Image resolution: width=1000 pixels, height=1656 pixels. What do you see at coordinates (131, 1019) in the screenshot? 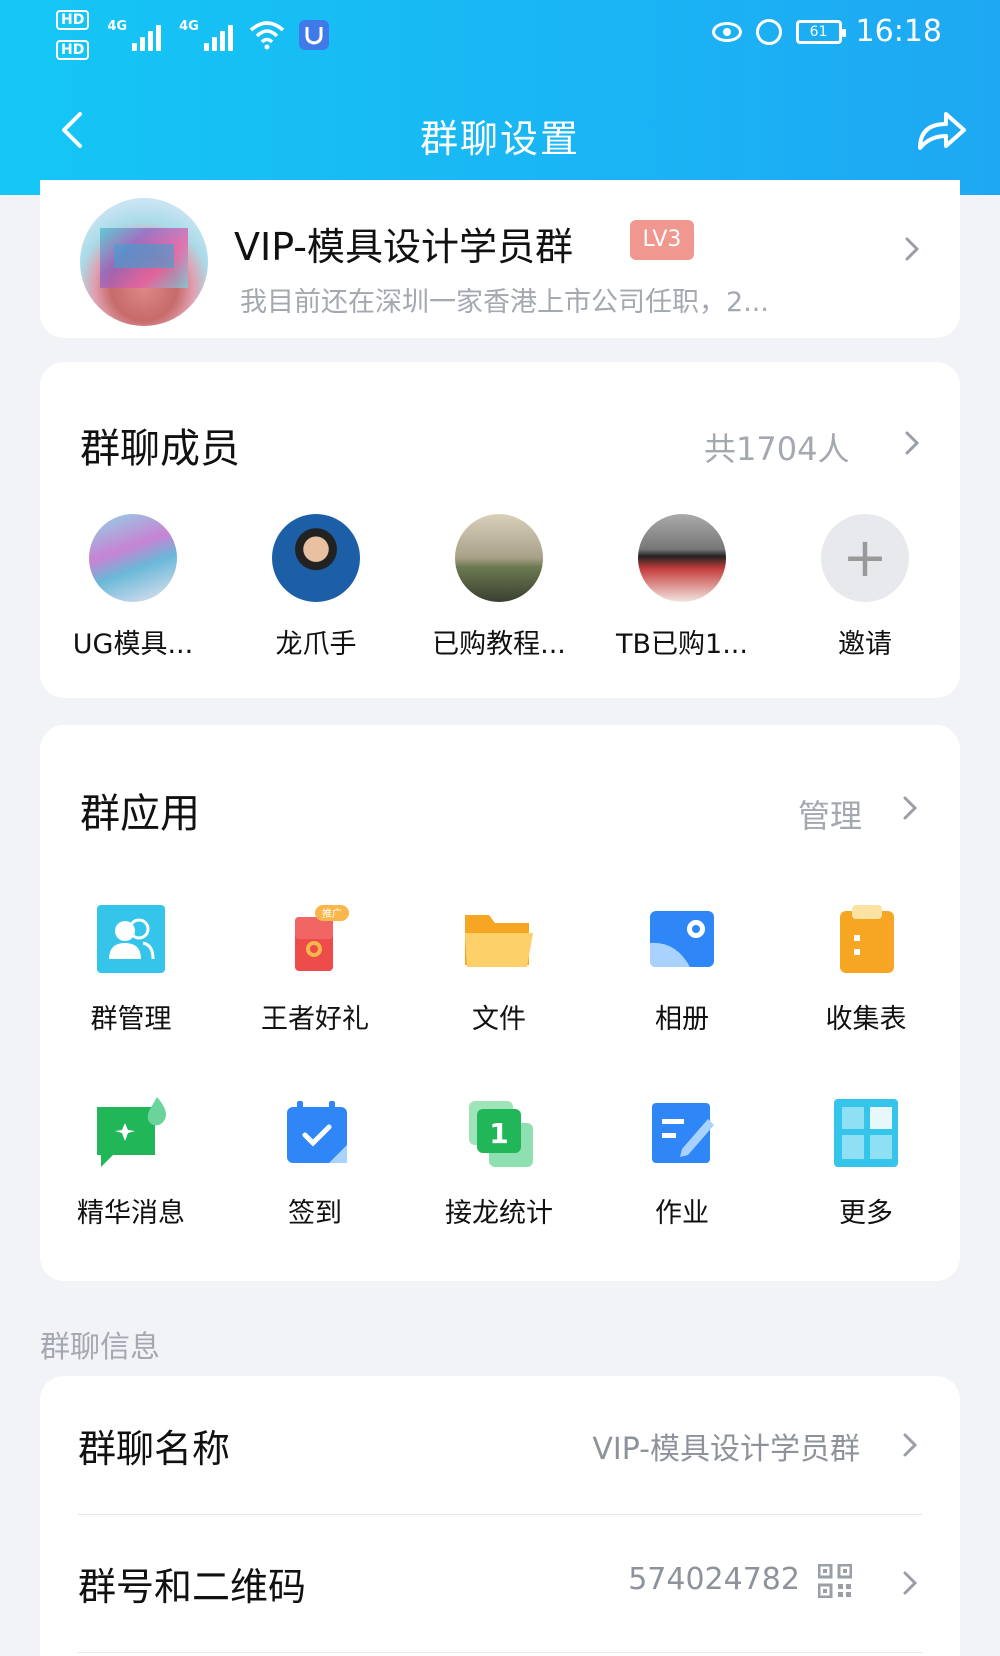
I see `app-label: 群管理` at bounding box center [131, 1019].